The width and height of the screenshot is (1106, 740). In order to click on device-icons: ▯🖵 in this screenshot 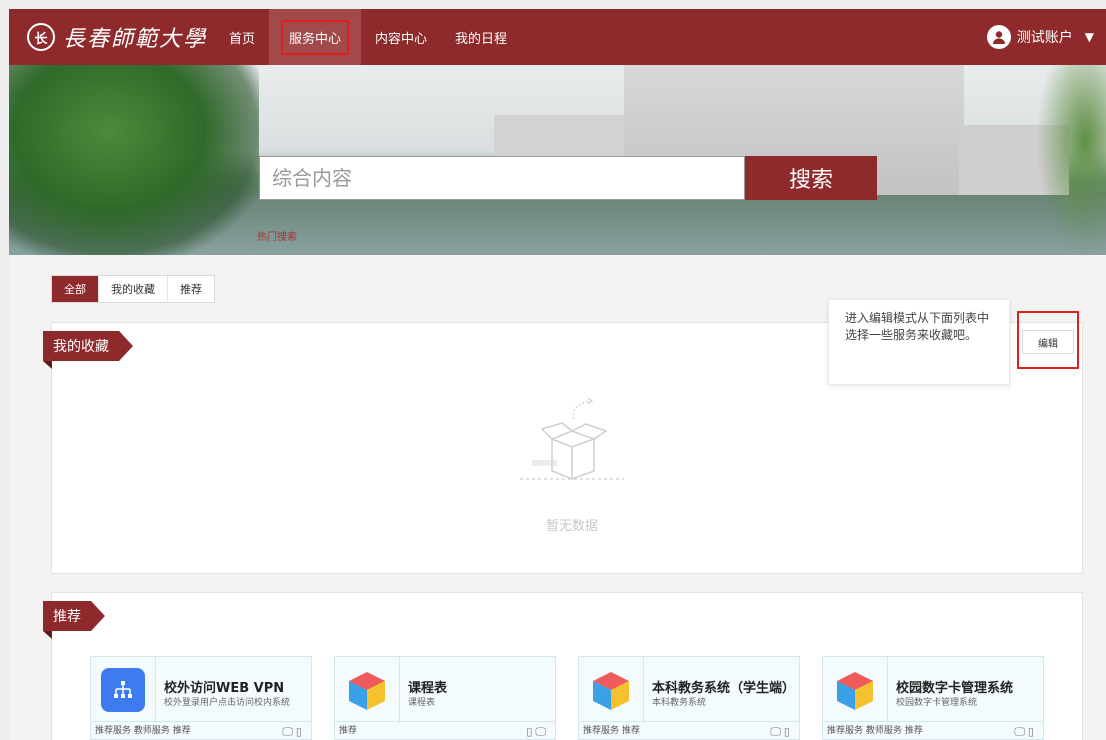, I will do `click(537, 731)`.